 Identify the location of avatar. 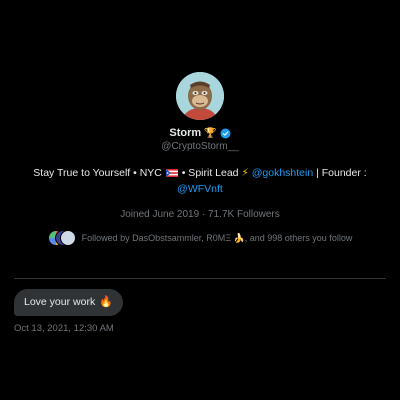
(200, 96).